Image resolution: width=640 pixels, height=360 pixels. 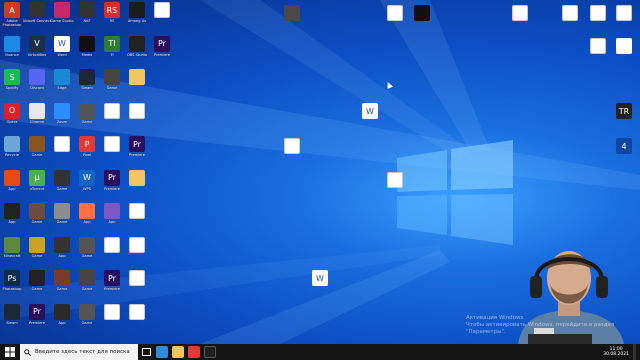 I want to click on app-icon: P, so click(x=87, y=144).